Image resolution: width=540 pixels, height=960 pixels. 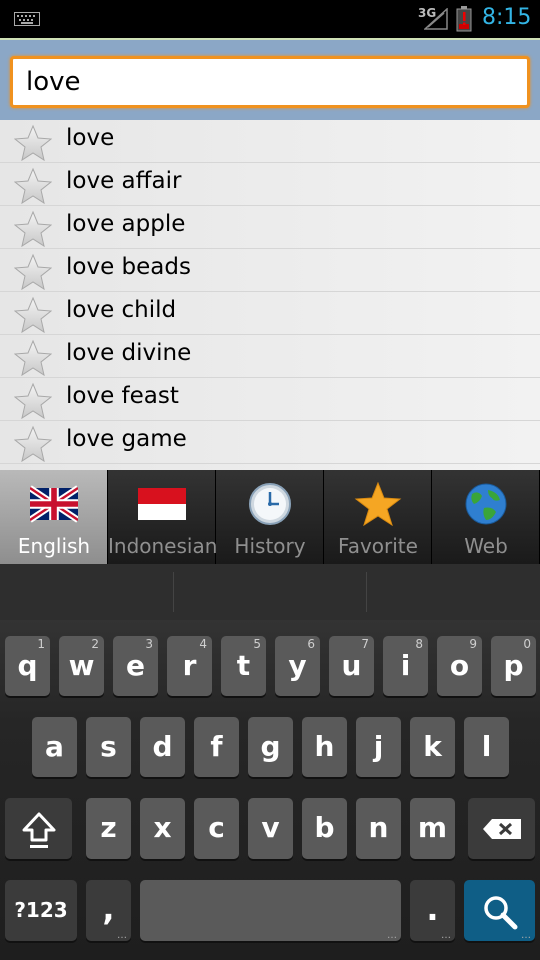 I want to click on key-label: s, so click(x=108, y=746).